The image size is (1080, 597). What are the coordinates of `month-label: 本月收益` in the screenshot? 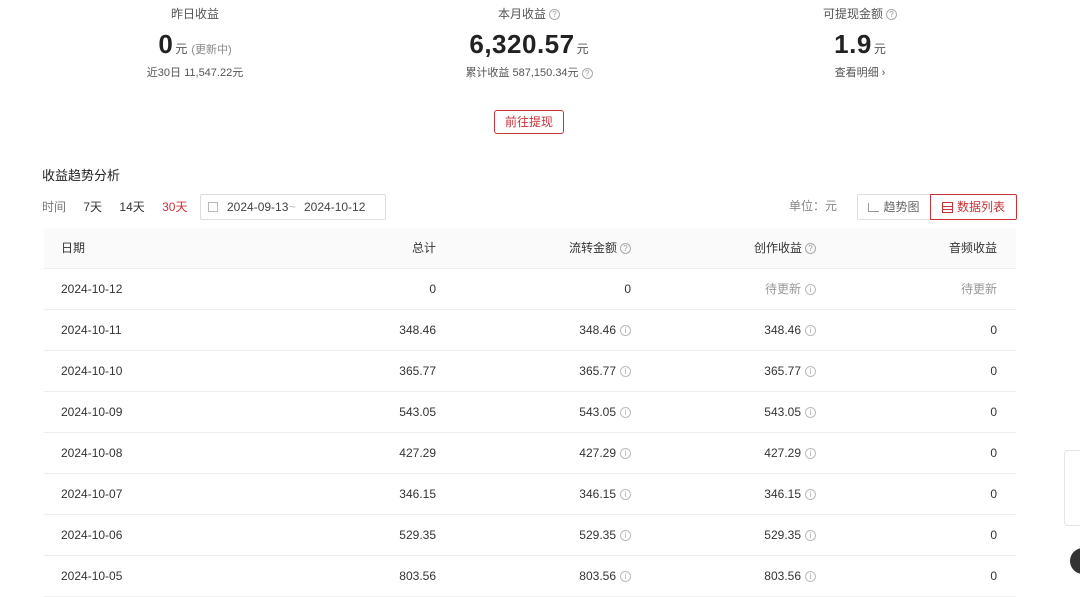 It's located at (521, 14).